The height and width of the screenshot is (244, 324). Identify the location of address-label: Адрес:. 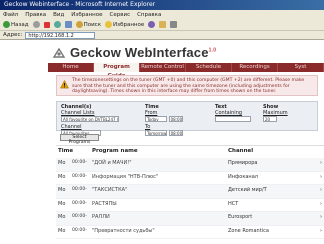
(13, 35).